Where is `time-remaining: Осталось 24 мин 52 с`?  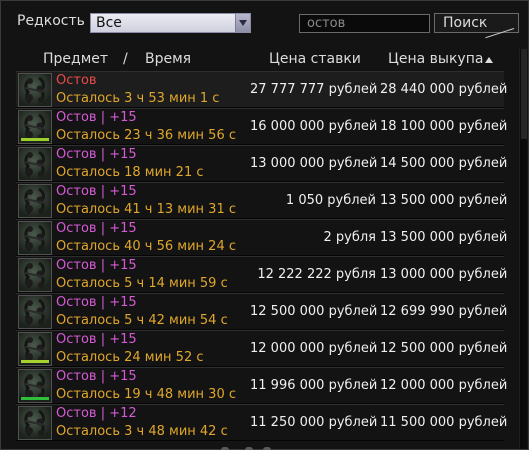
time-remaining: Осталось 24 мин 52 с is located at coordinates (130, 357).